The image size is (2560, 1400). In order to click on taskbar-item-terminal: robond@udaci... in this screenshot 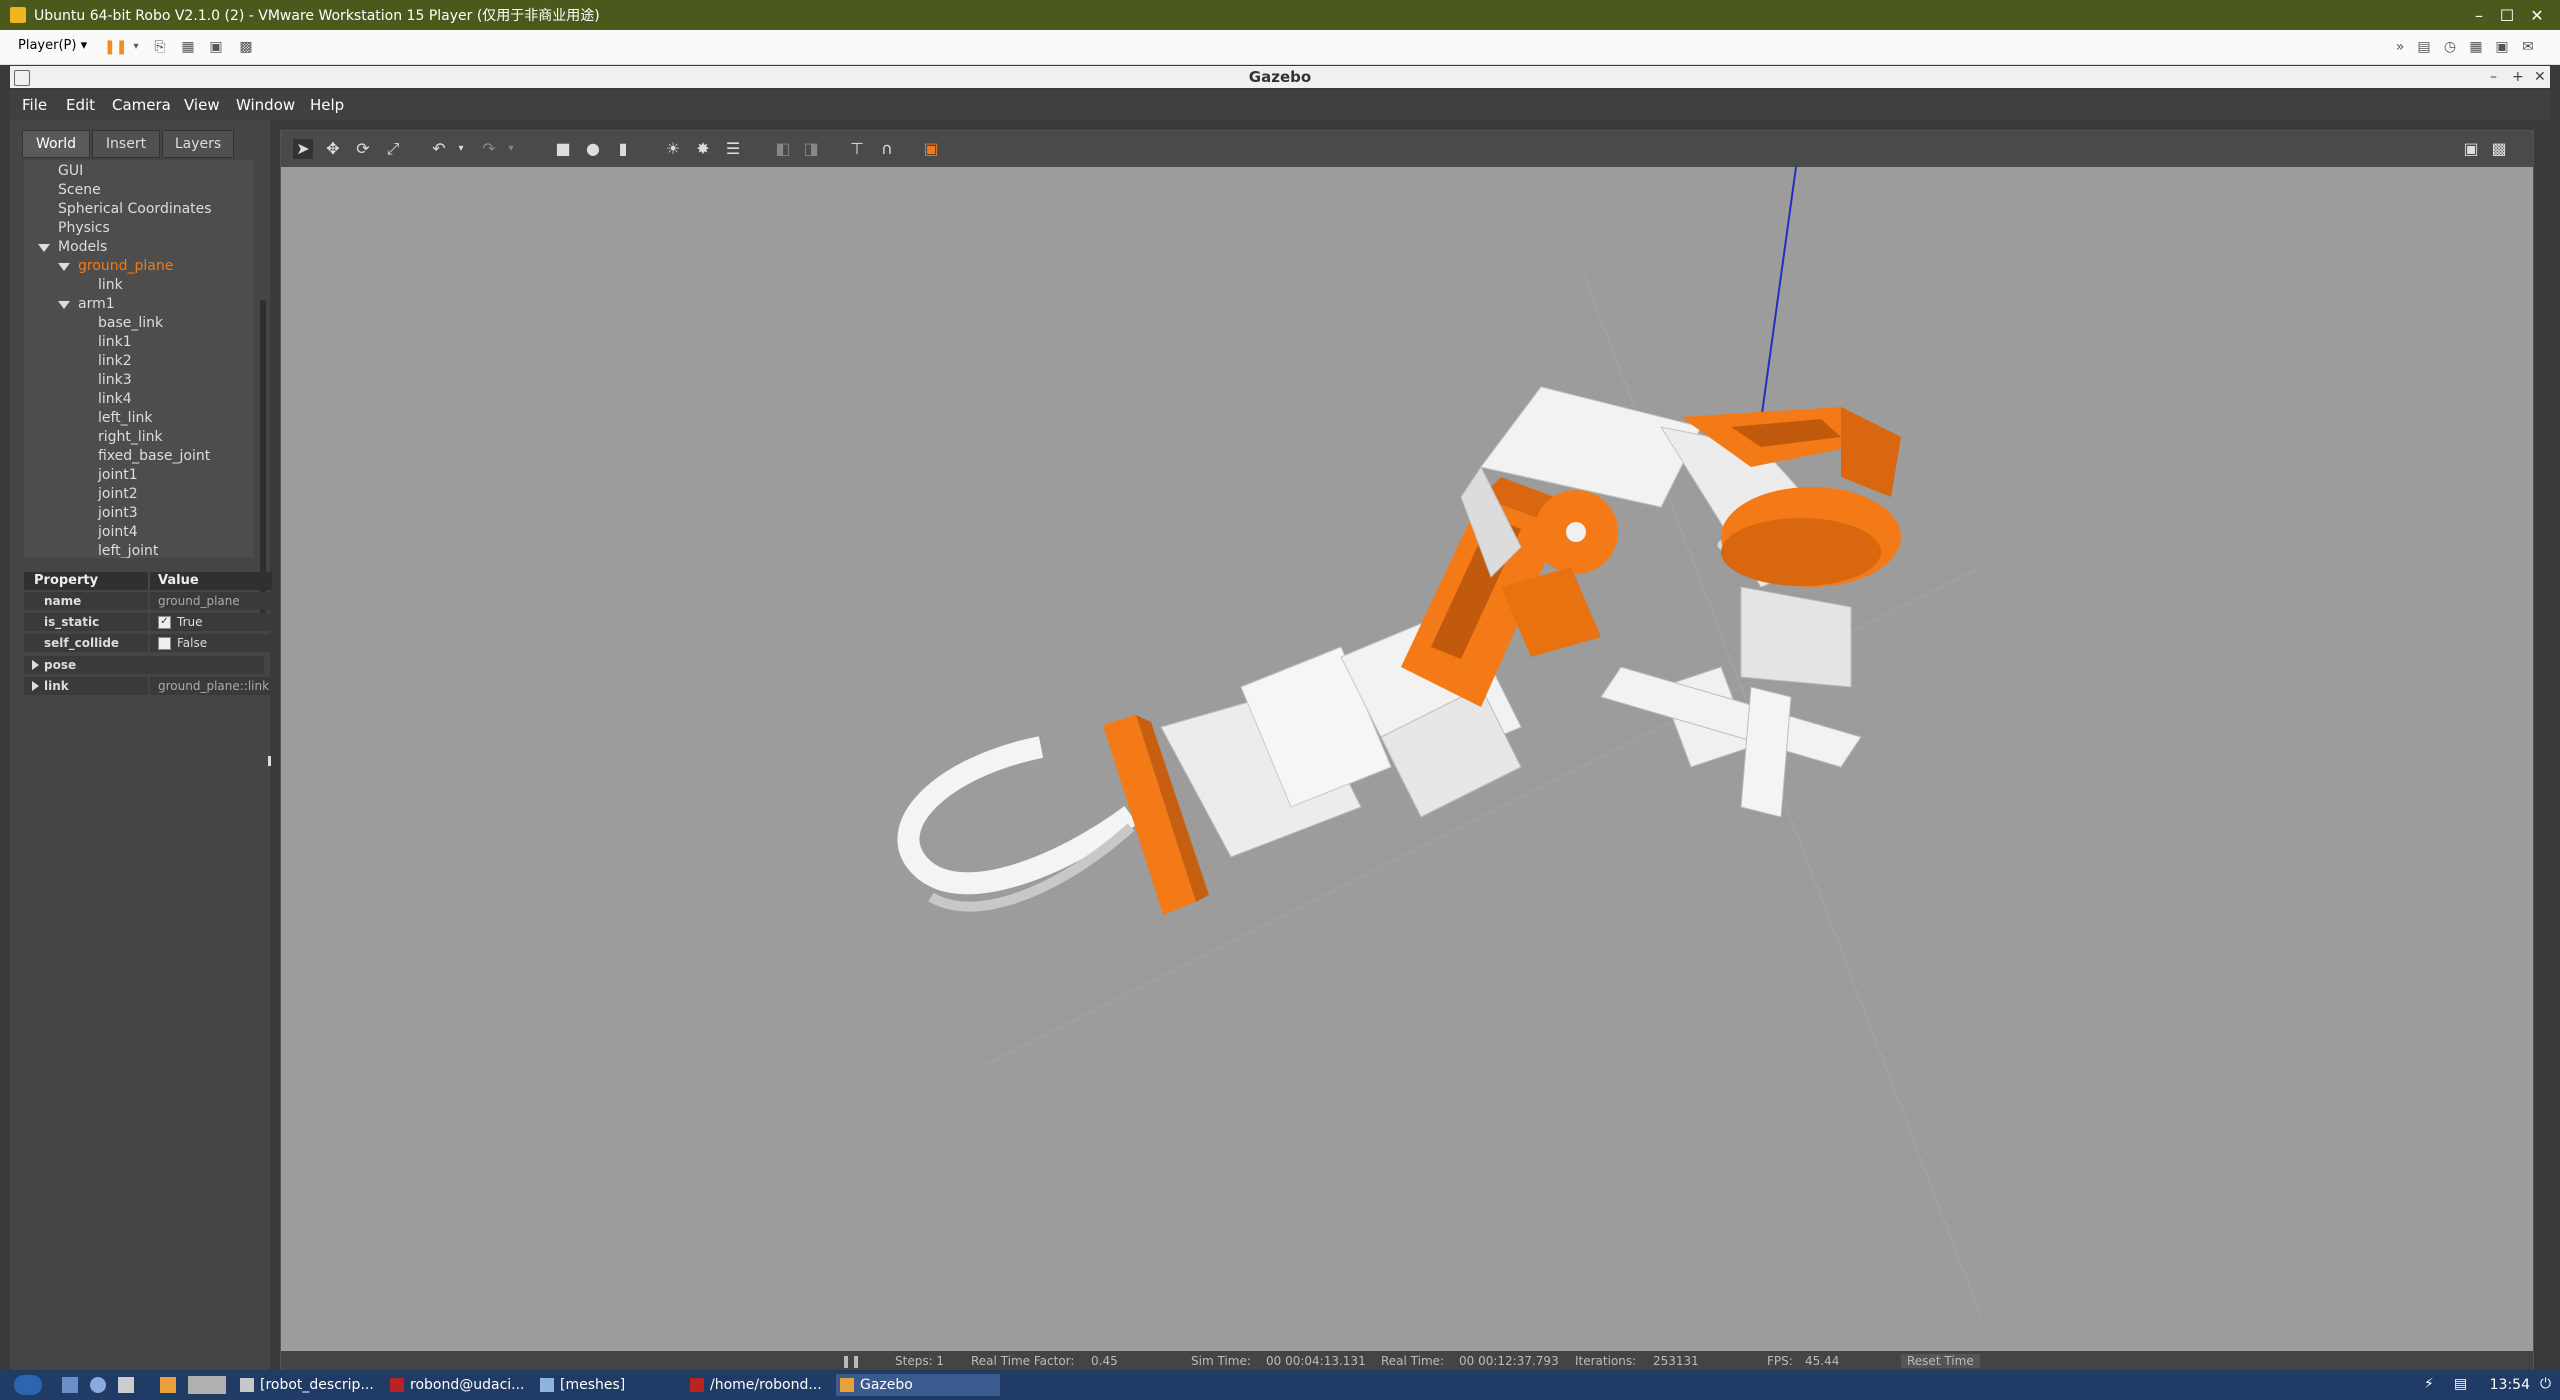, I will do `click(468, 1385)`.